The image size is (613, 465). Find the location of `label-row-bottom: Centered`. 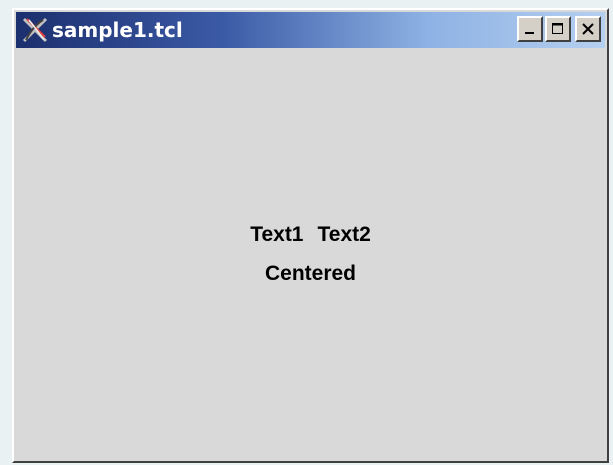

label-row-bottom: Centered is located at coordinates (310, 274).